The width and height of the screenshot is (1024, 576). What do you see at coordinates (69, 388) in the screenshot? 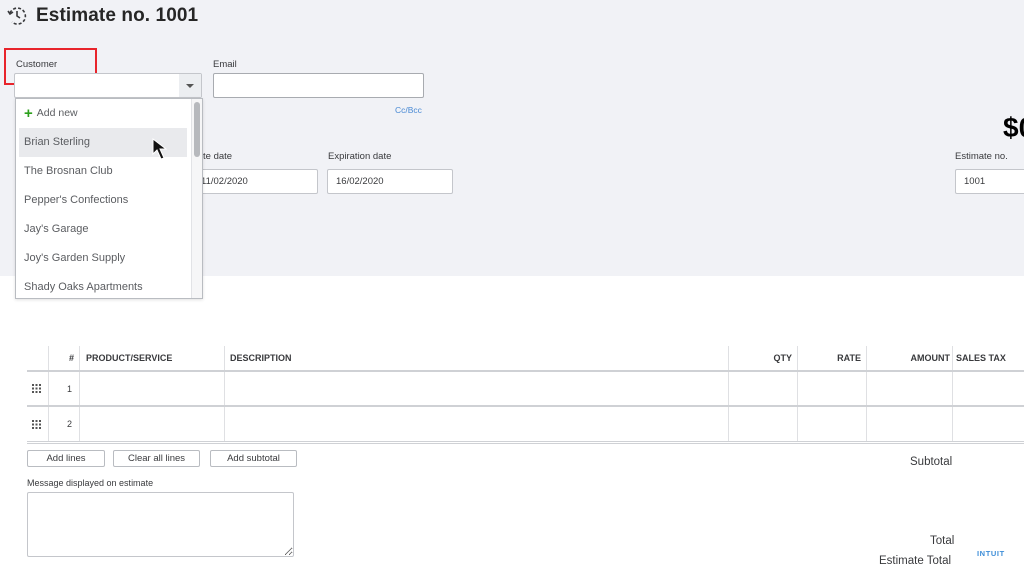
I see `row-number: 1` at bounding box center [69, 388].